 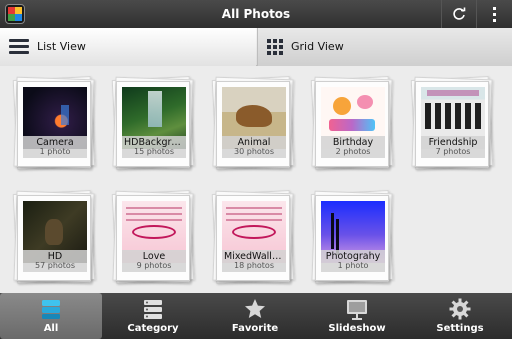 I want to click on nav-label: Category, so click(x=153, y=328).